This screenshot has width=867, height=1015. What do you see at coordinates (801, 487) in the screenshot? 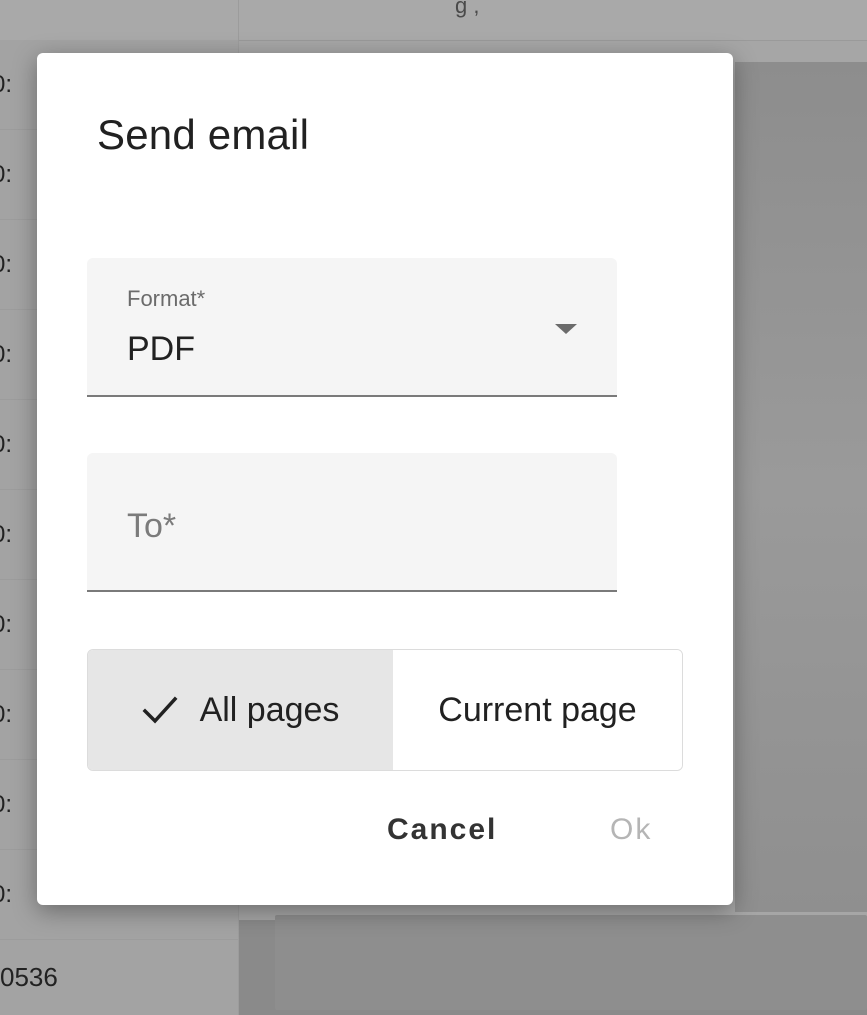
I see `background-right-panel` at bounding box center [801, 487].